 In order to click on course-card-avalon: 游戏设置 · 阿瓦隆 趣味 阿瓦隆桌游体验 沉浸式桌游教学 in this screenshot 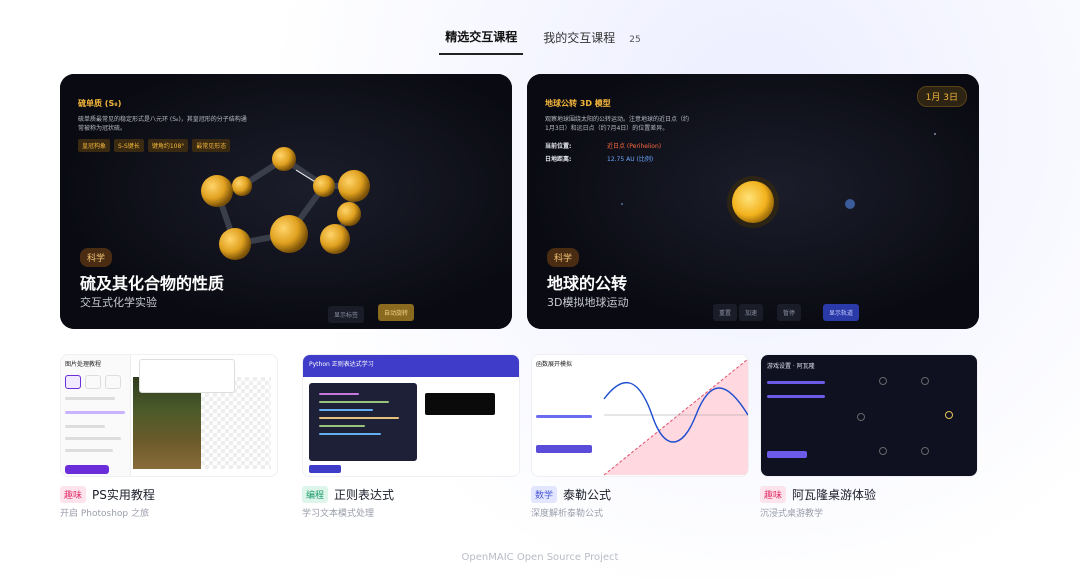, I will do `click(869, 436)`.